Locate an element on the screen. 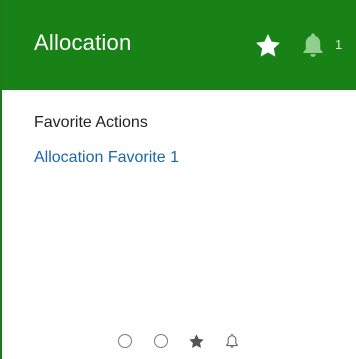 The width and height of the screenshot is (356, 359). card-title: Allocation is located at coordinates (83, 42).